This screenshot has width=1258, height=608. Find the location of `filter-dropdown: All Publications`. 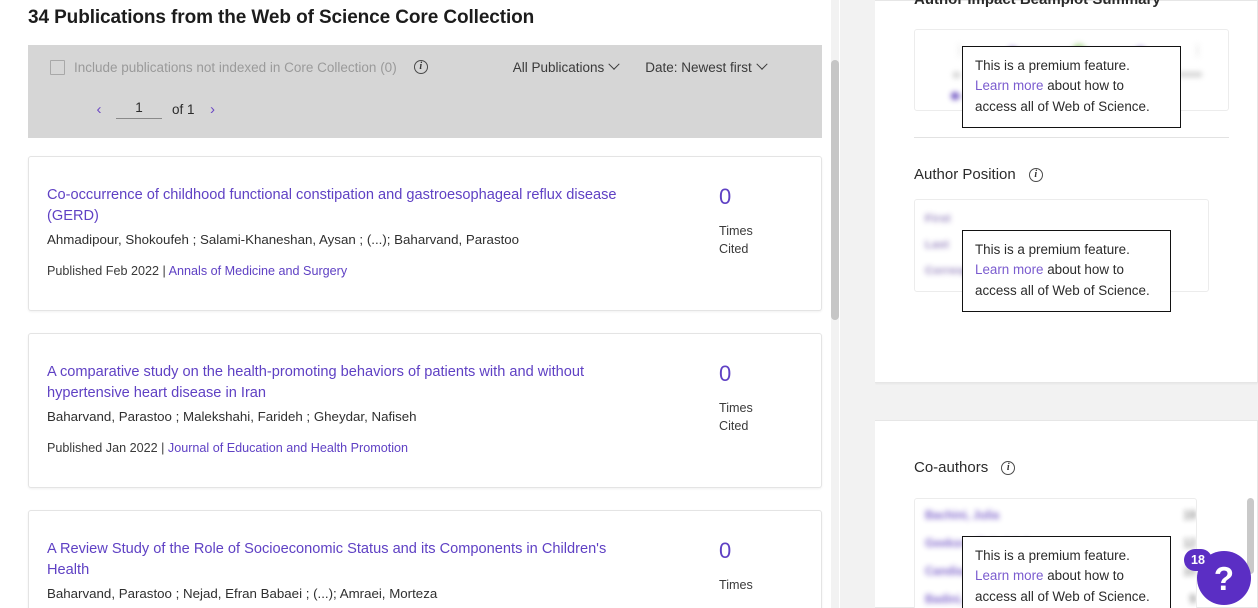

filter-dropdown: All Publications is located at coordinates (566, 66).